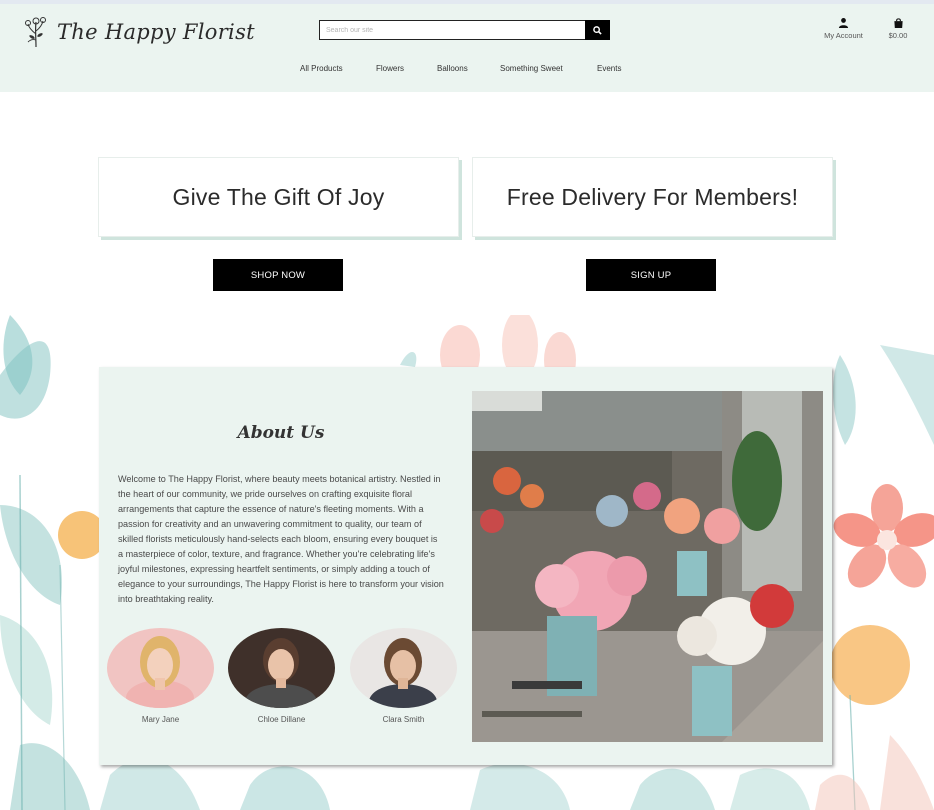 The image size is (934, 810). What do you see at coordinates (609, 68) in the screenshot?
I see `nav-events: Events` at bounding box center [609, 68].